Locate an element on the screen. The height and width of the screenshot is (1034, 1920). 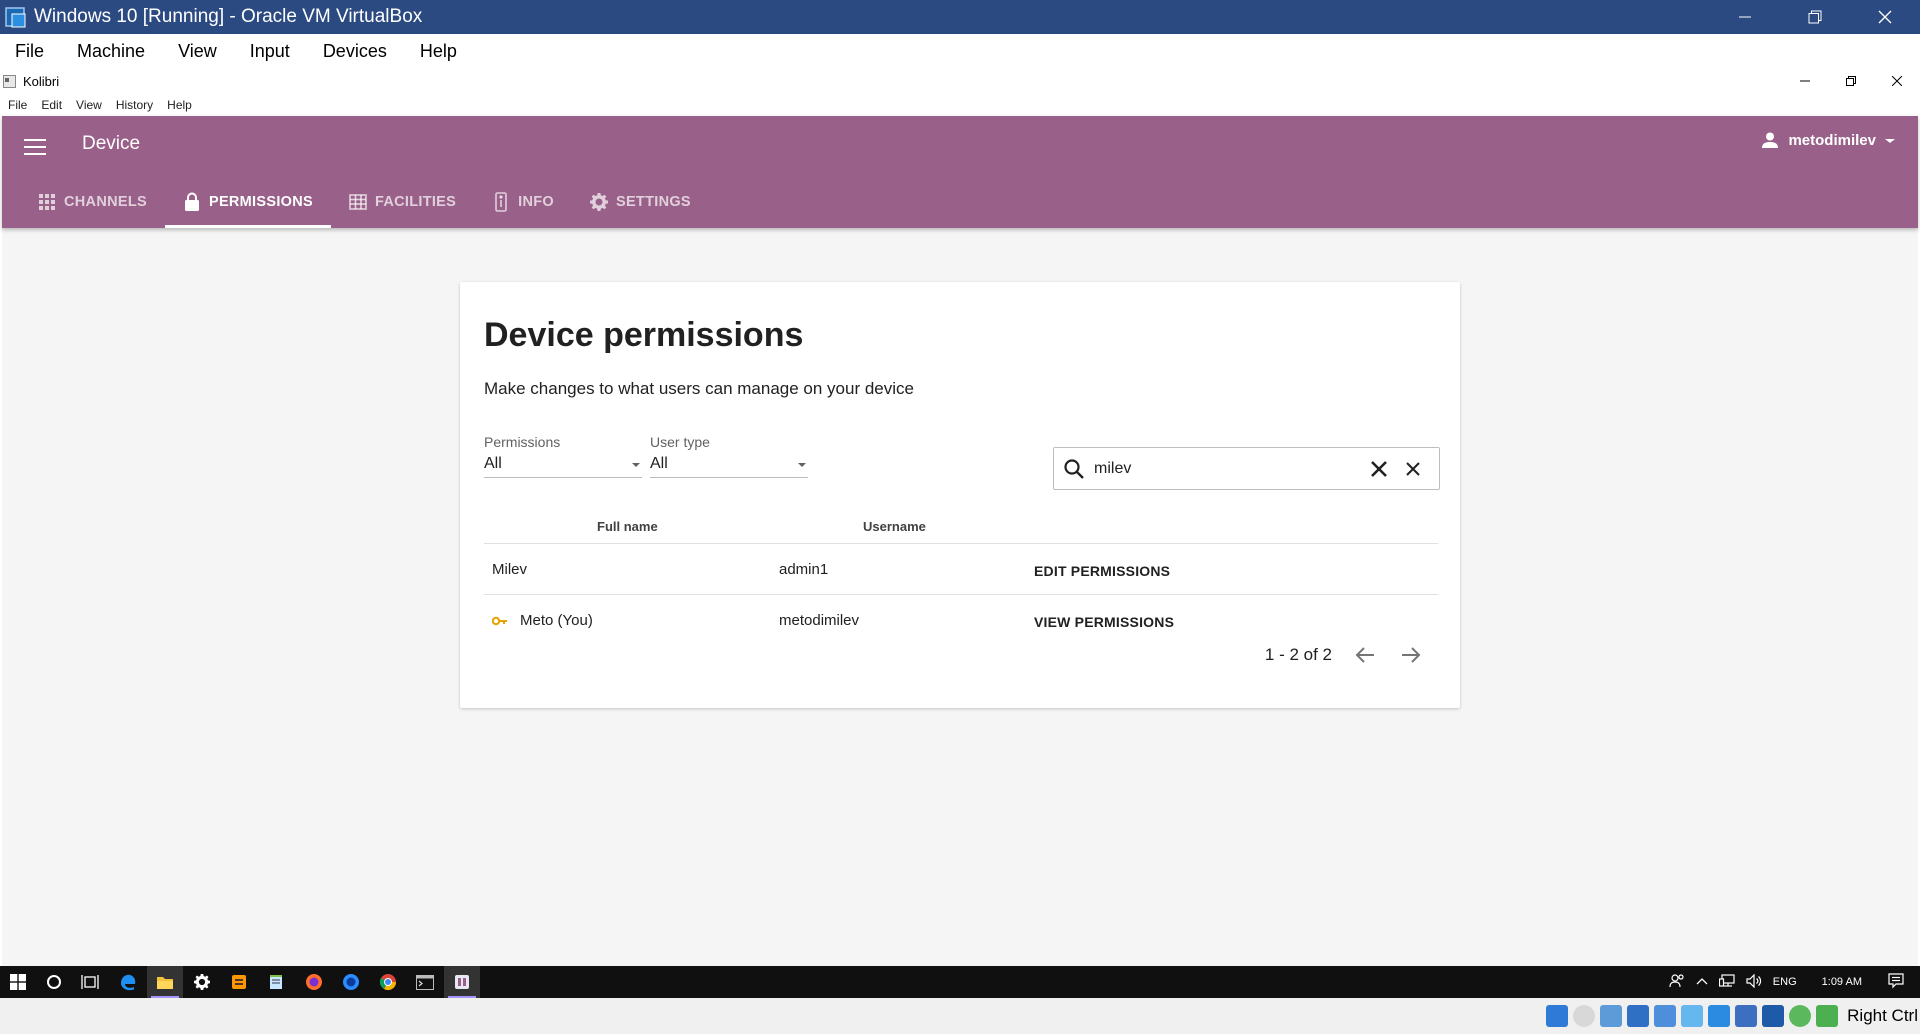
info-icon is located at coordinates (501, 202).